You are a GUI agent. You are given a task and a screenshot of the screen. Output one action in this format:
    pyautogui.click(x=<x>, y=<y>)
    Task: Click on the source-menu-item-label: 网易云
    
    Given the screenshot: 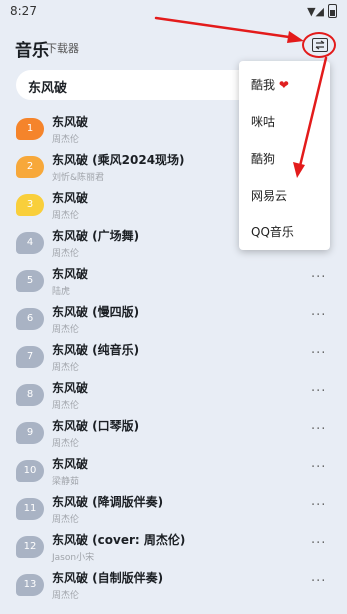 What is the action you would take?
    pyautogui.click(x=269, y=196)
    